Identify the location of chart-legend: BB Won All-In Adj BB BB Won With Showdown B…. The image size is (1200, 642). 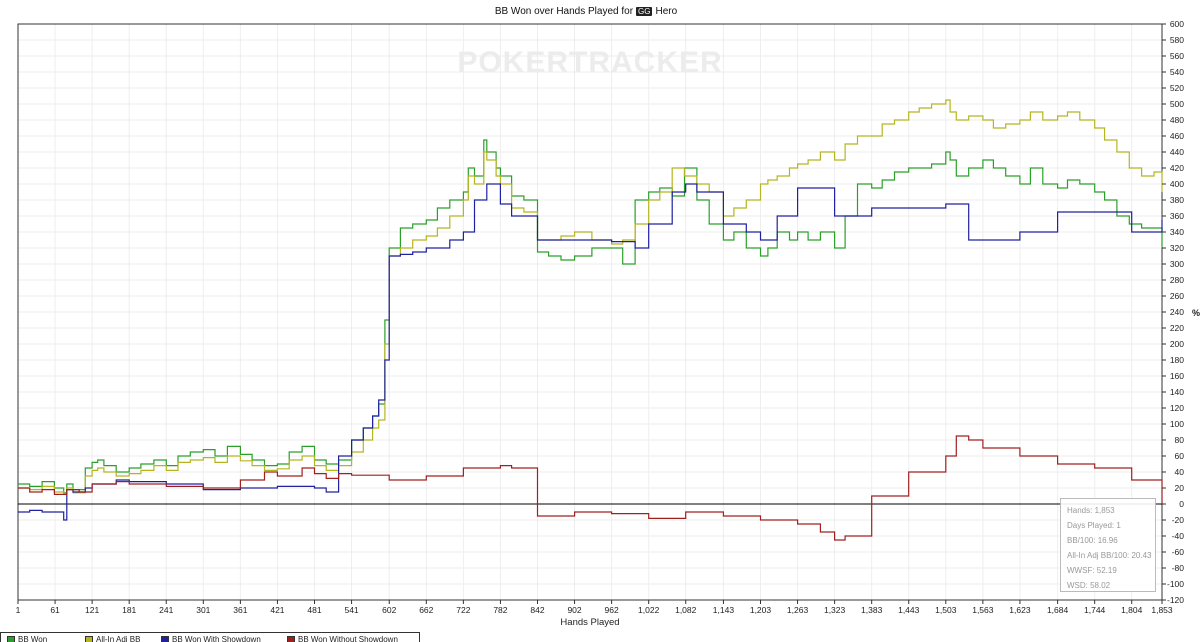
(210, 637).